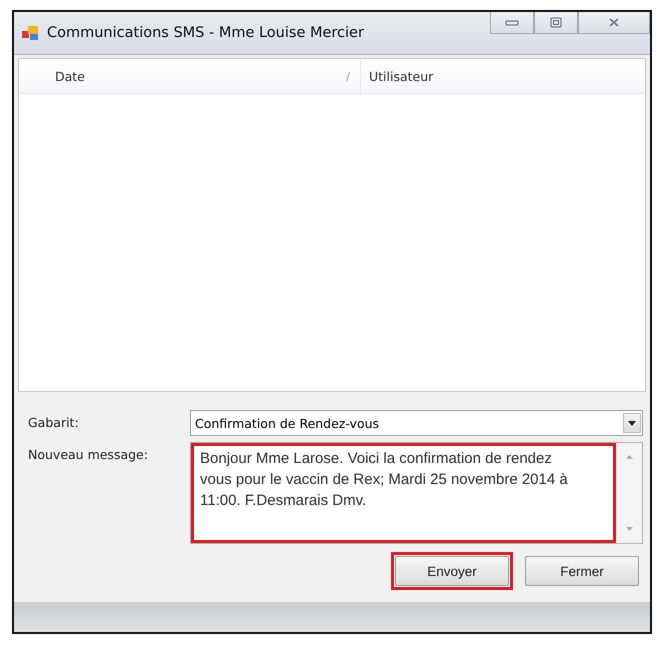  I want to click on close-icon, so click(614, 22).